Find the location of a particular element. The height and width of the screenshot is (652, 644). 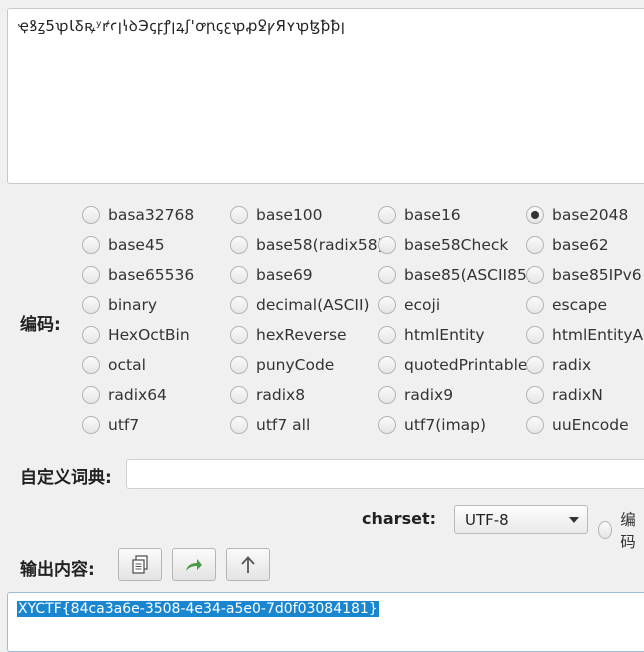

radio-quotedprintable: quotedPrintable is located at coordinates (452, 365).